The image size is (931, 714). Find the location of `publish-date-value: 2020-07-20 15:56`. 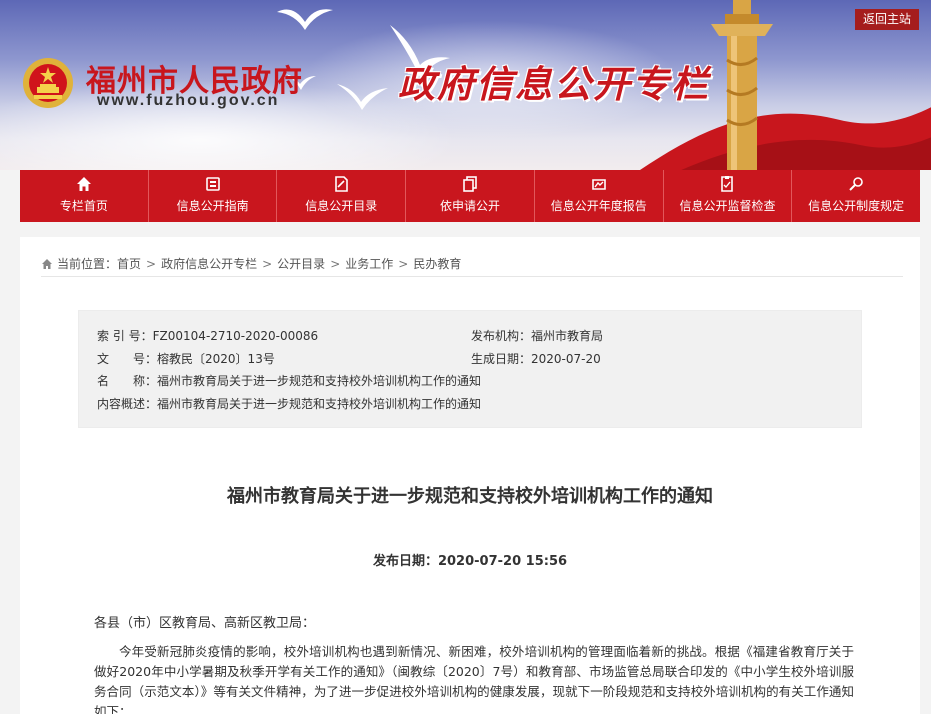

publish-date-value: 2020-07-20 15:56 is located at coordinates (502, 561).